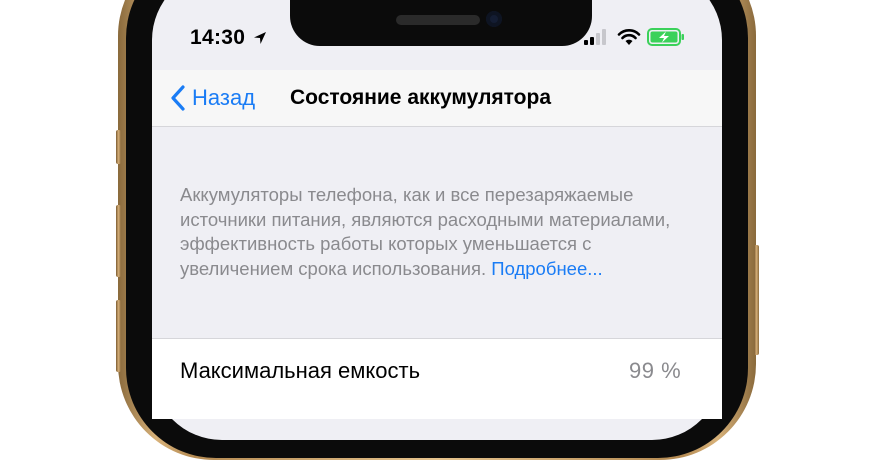  What do you see at coordinates (118, 241) in the screenshot?
I see `side-button-volume-up` at bounding box center [118, 241].